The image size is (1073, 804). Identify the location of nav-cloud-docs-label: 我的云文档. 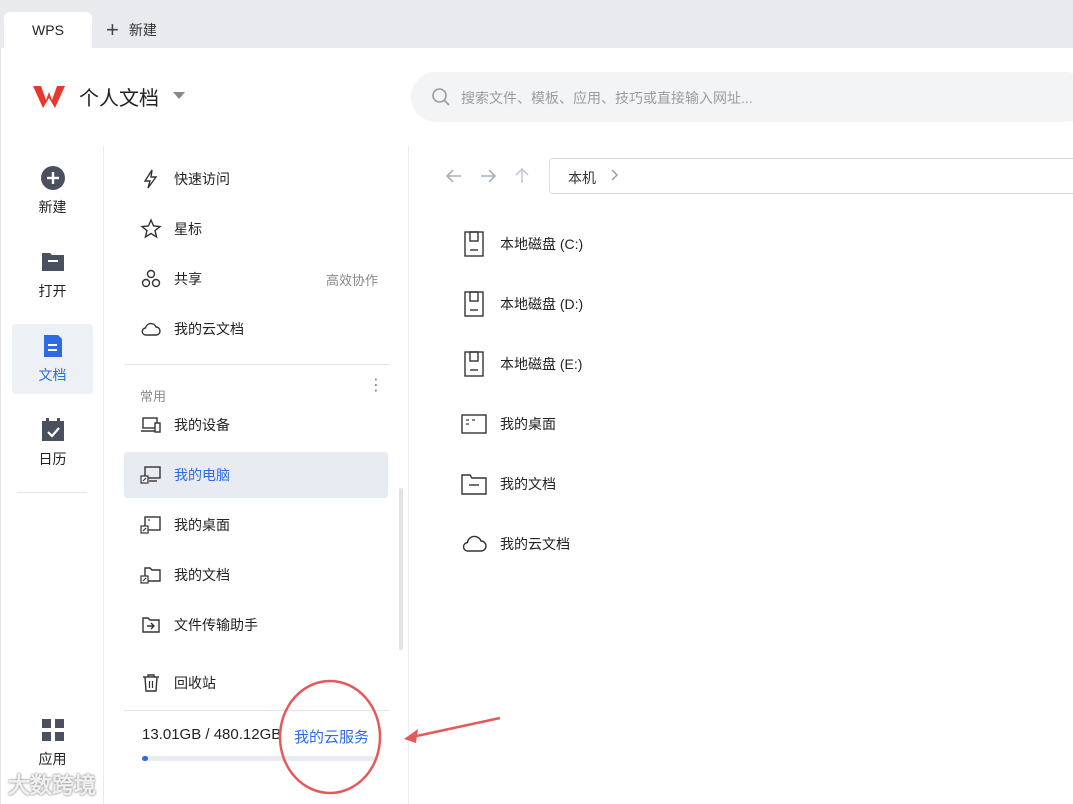
(209, 329).